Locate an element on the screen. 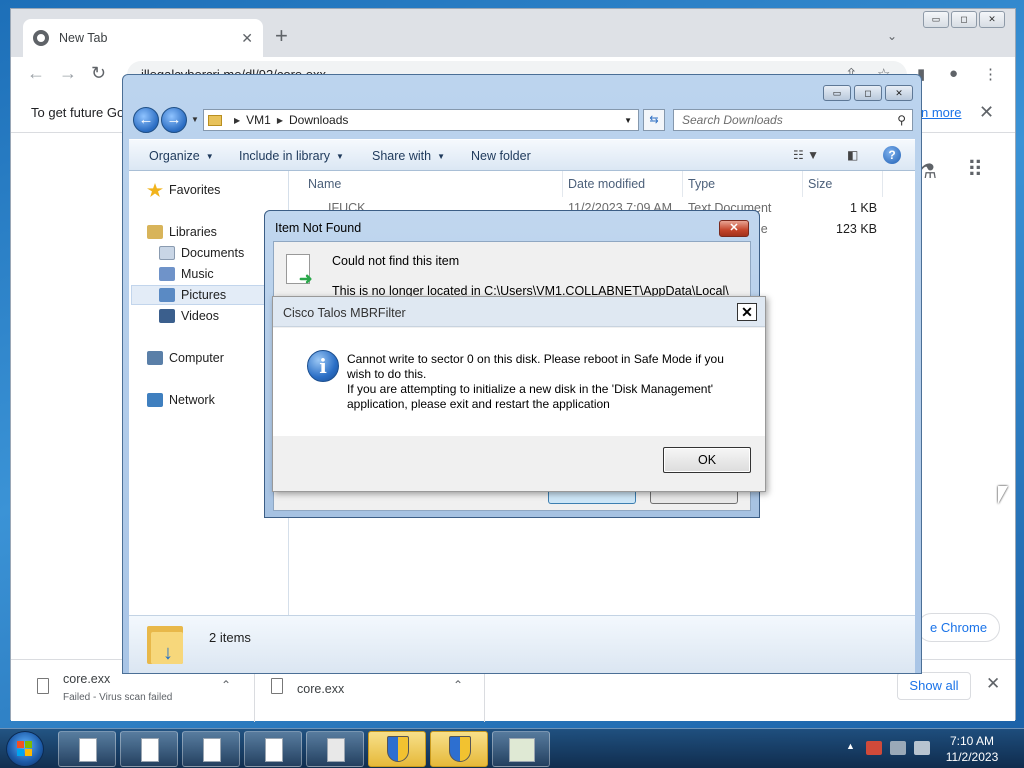  tab-close-icon: ✕ is located at coordinates (247, 38).